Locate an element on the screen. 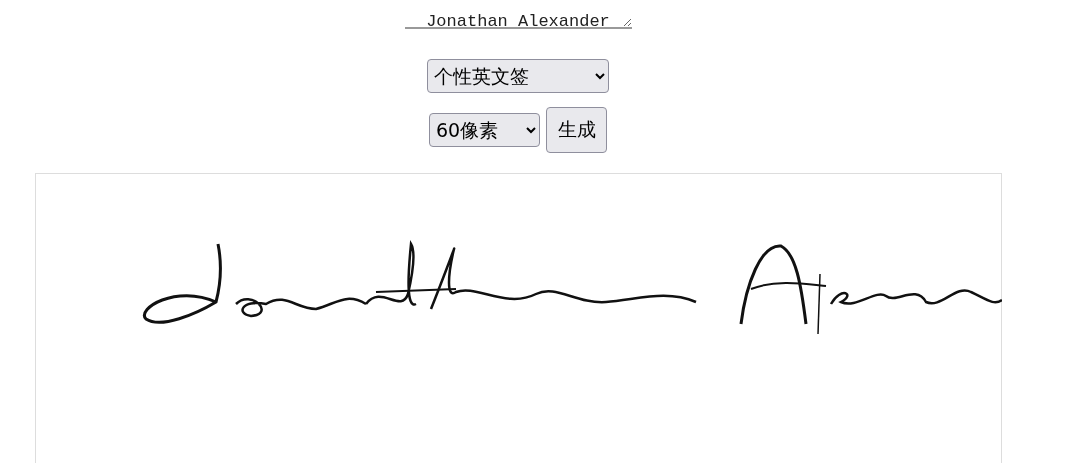 This screenshot has height=463, width=1080. generate-button: 生成 is located at coordinates (576, 130).